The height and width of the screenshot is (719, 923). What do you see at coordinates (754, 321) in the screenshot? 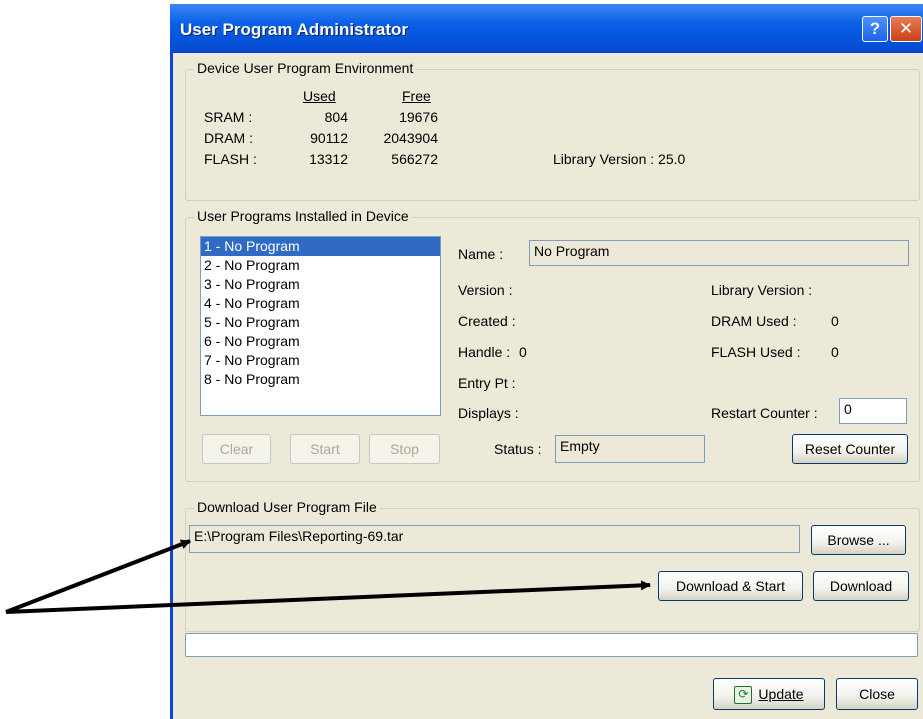
I see `dram-used-label: DRAM Used :` at bounding box center [754, 321].